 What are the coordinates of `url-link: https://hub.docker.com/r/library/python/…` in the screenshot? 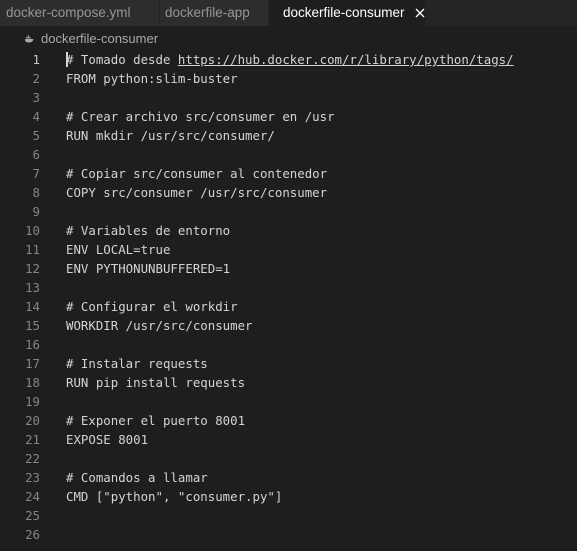 It's located at (346, 59).